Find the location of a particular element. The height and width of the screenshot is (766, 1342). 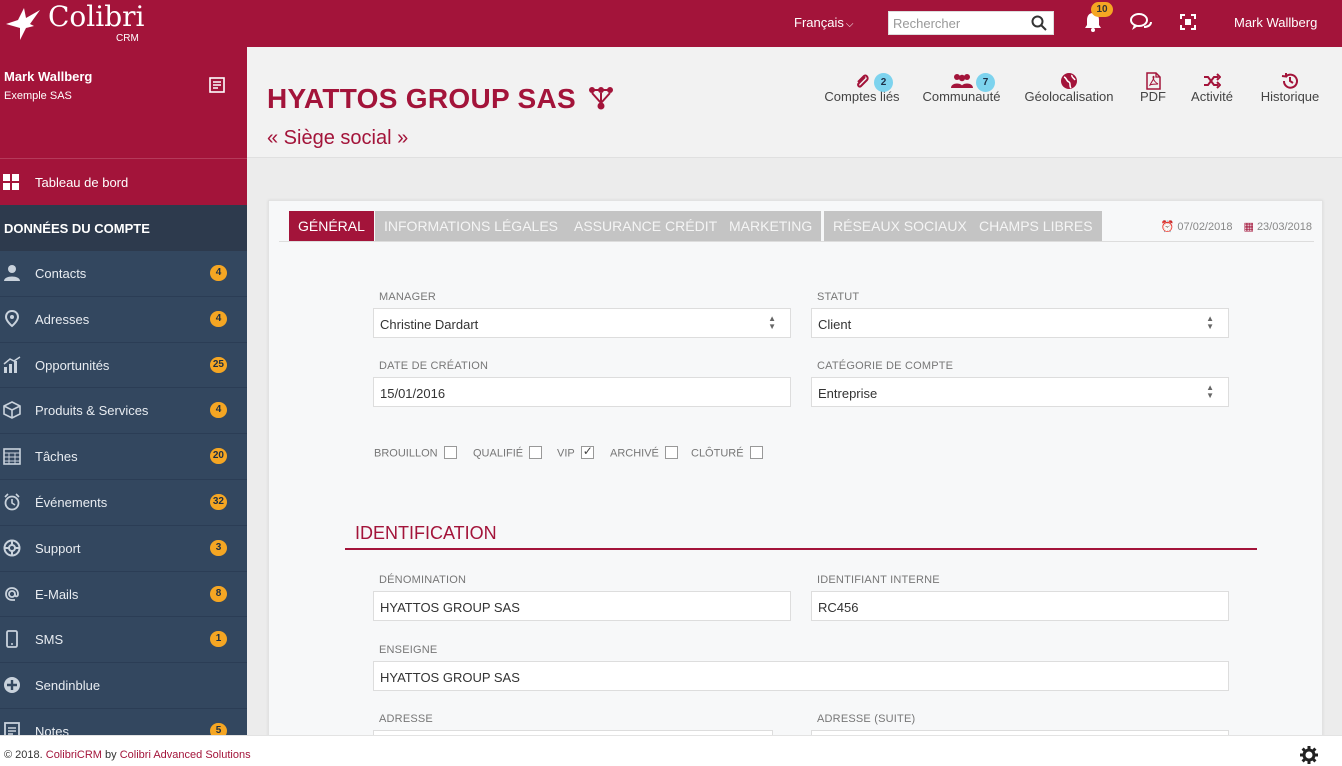

sidebar-item-notes: Notes 5 is located at coordinates (123, 721).